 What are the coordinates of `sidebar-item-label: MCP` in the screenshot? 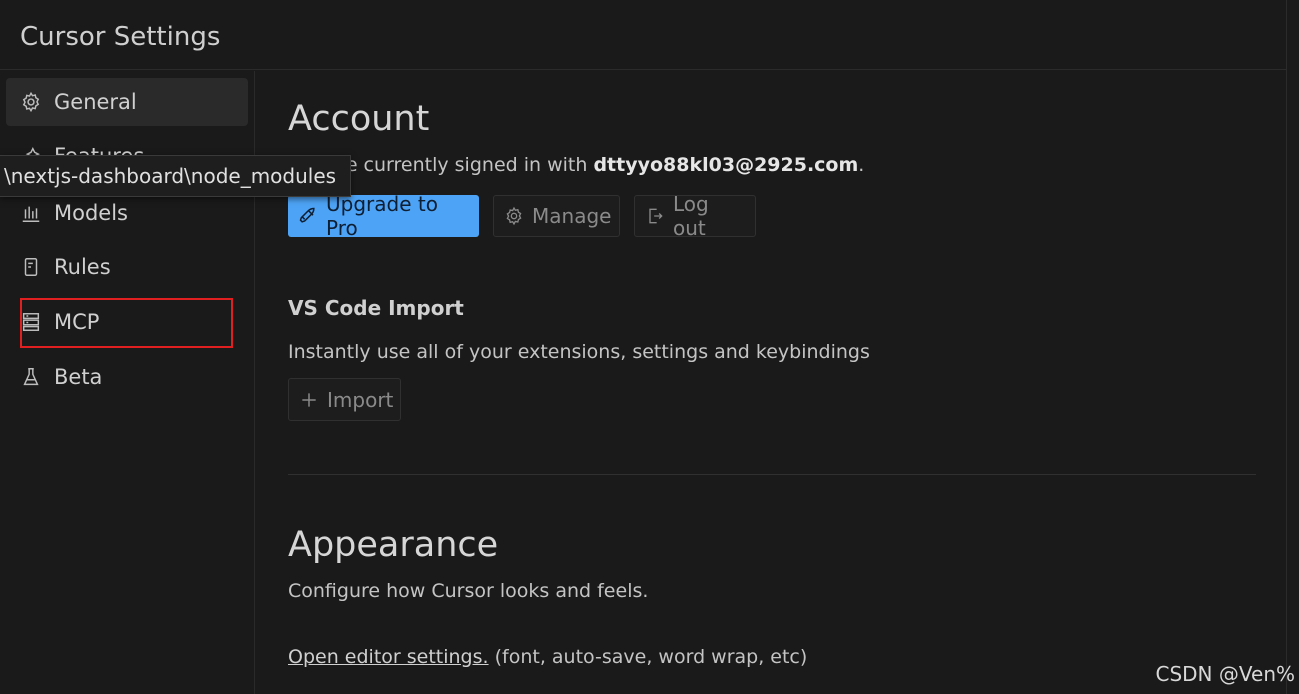 It's located at (77, 322).